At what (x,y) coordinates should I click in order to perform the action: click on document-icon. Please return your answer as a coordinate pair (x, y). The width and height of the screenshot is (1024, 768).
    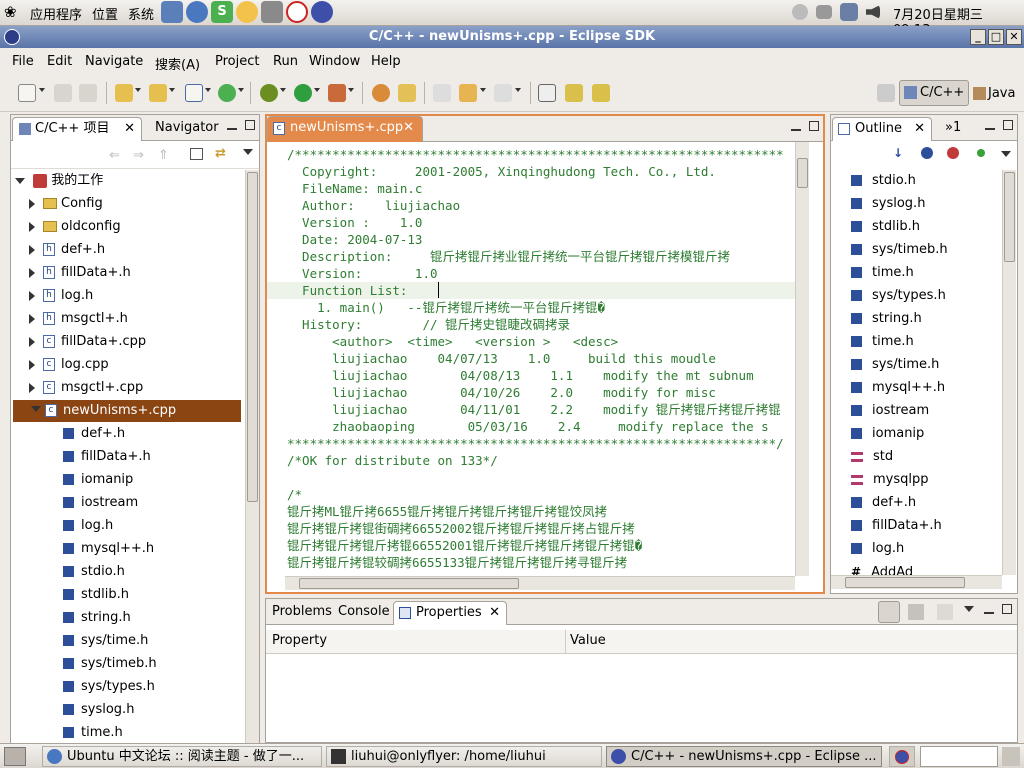
    Looking at the image, I should click on (547, 93).